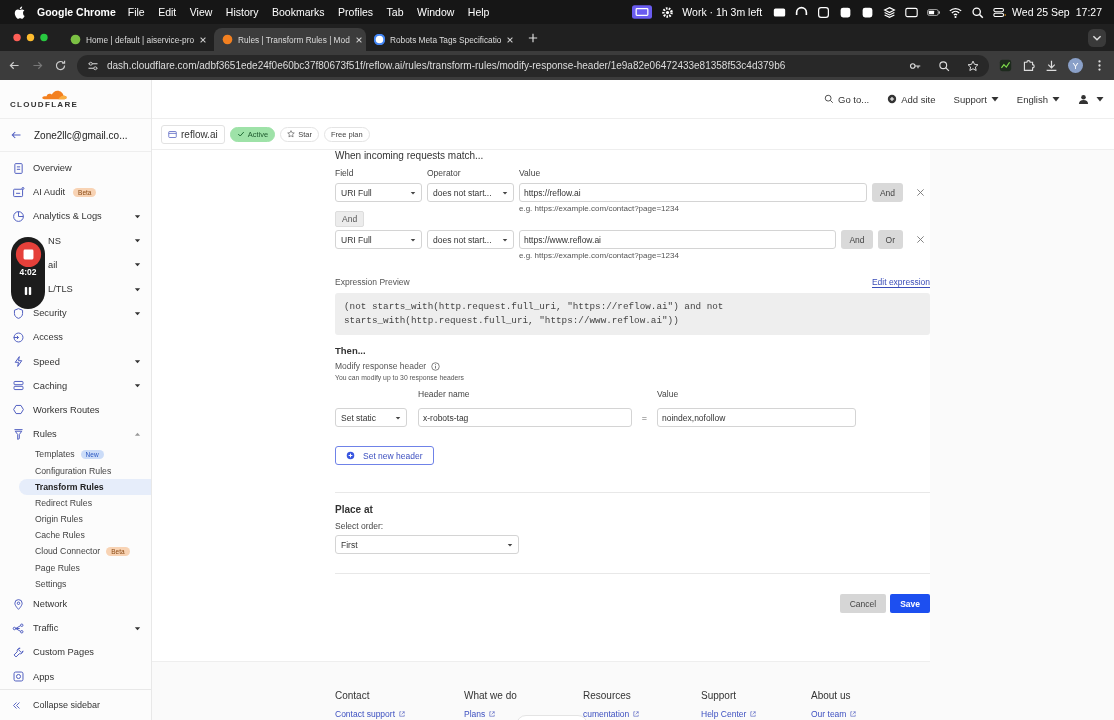 This screenshot has width=1114, height=720. What do you see at coordinates (371, 417) in the screenshot?
I see `operation-dropdown: Set static` at bounding box center [371, 417].